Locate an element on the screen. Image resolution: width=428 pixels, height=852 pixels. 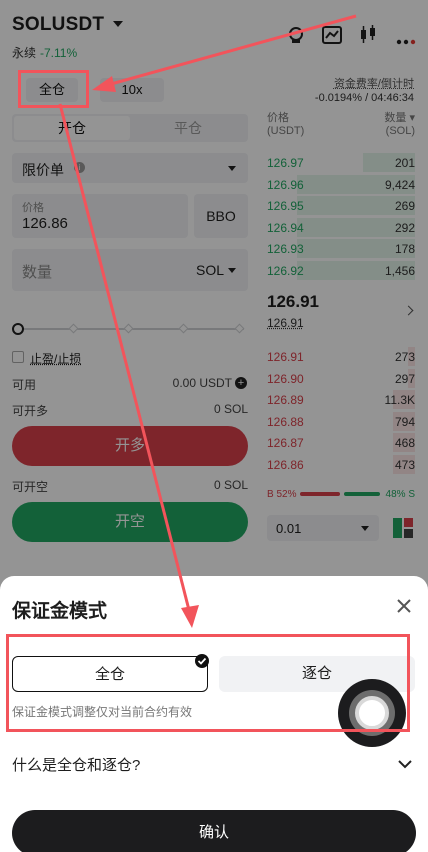
close-icon is located at coordinates (404, 606).